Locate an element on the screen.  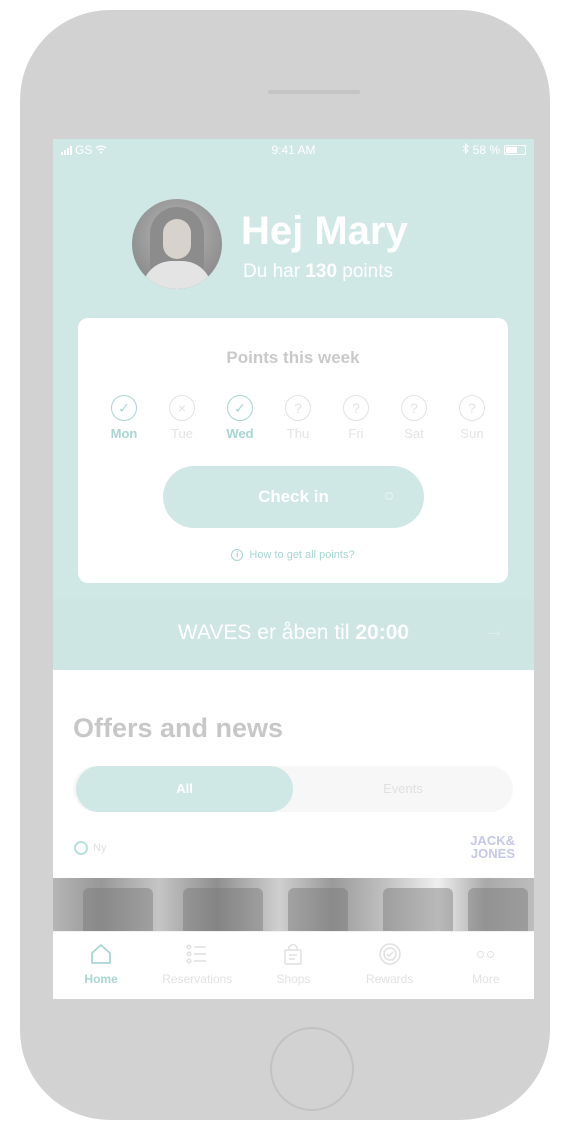
tab-reservations: Reservations is located at coordinates (197, 965).